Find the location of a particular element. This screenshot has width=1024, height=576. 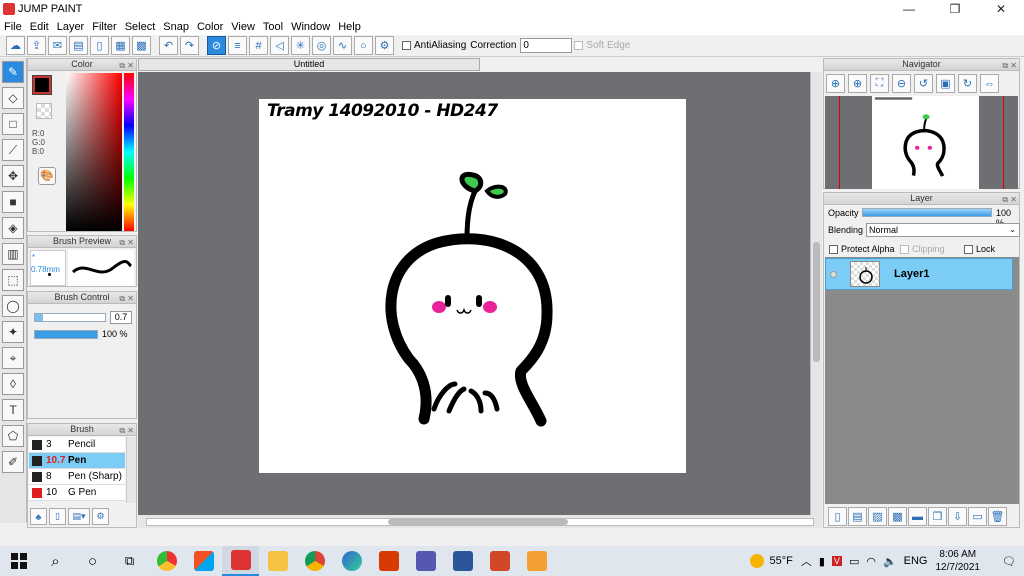

correction-input: 0 is located at coordinates (546, 45).